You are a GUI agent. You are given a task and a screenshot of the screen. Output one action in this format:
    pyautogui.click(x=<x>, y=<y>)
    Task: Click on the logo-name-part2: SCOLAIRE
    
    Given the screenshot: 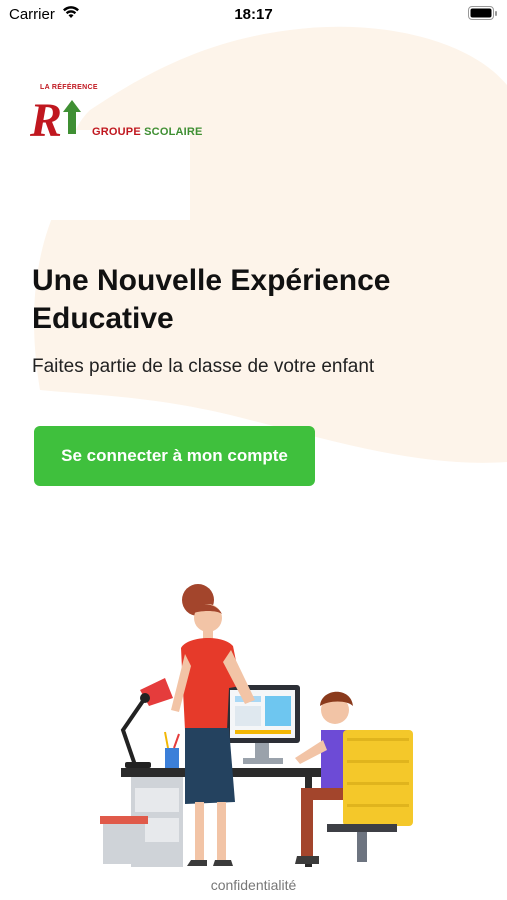 What is the action you would take?
    pyautogui.click(x=173, y=132)
    